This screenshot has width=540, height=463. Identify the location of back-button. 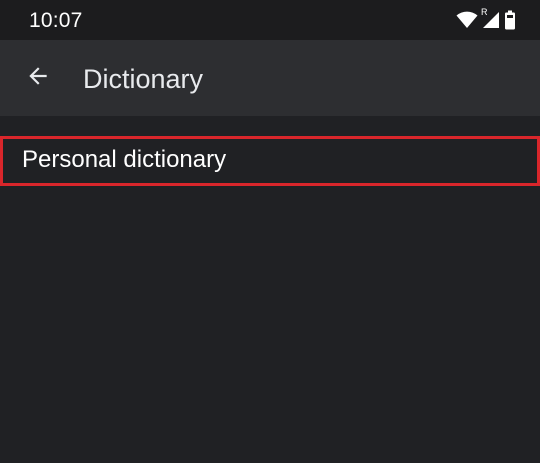
(38, 78).